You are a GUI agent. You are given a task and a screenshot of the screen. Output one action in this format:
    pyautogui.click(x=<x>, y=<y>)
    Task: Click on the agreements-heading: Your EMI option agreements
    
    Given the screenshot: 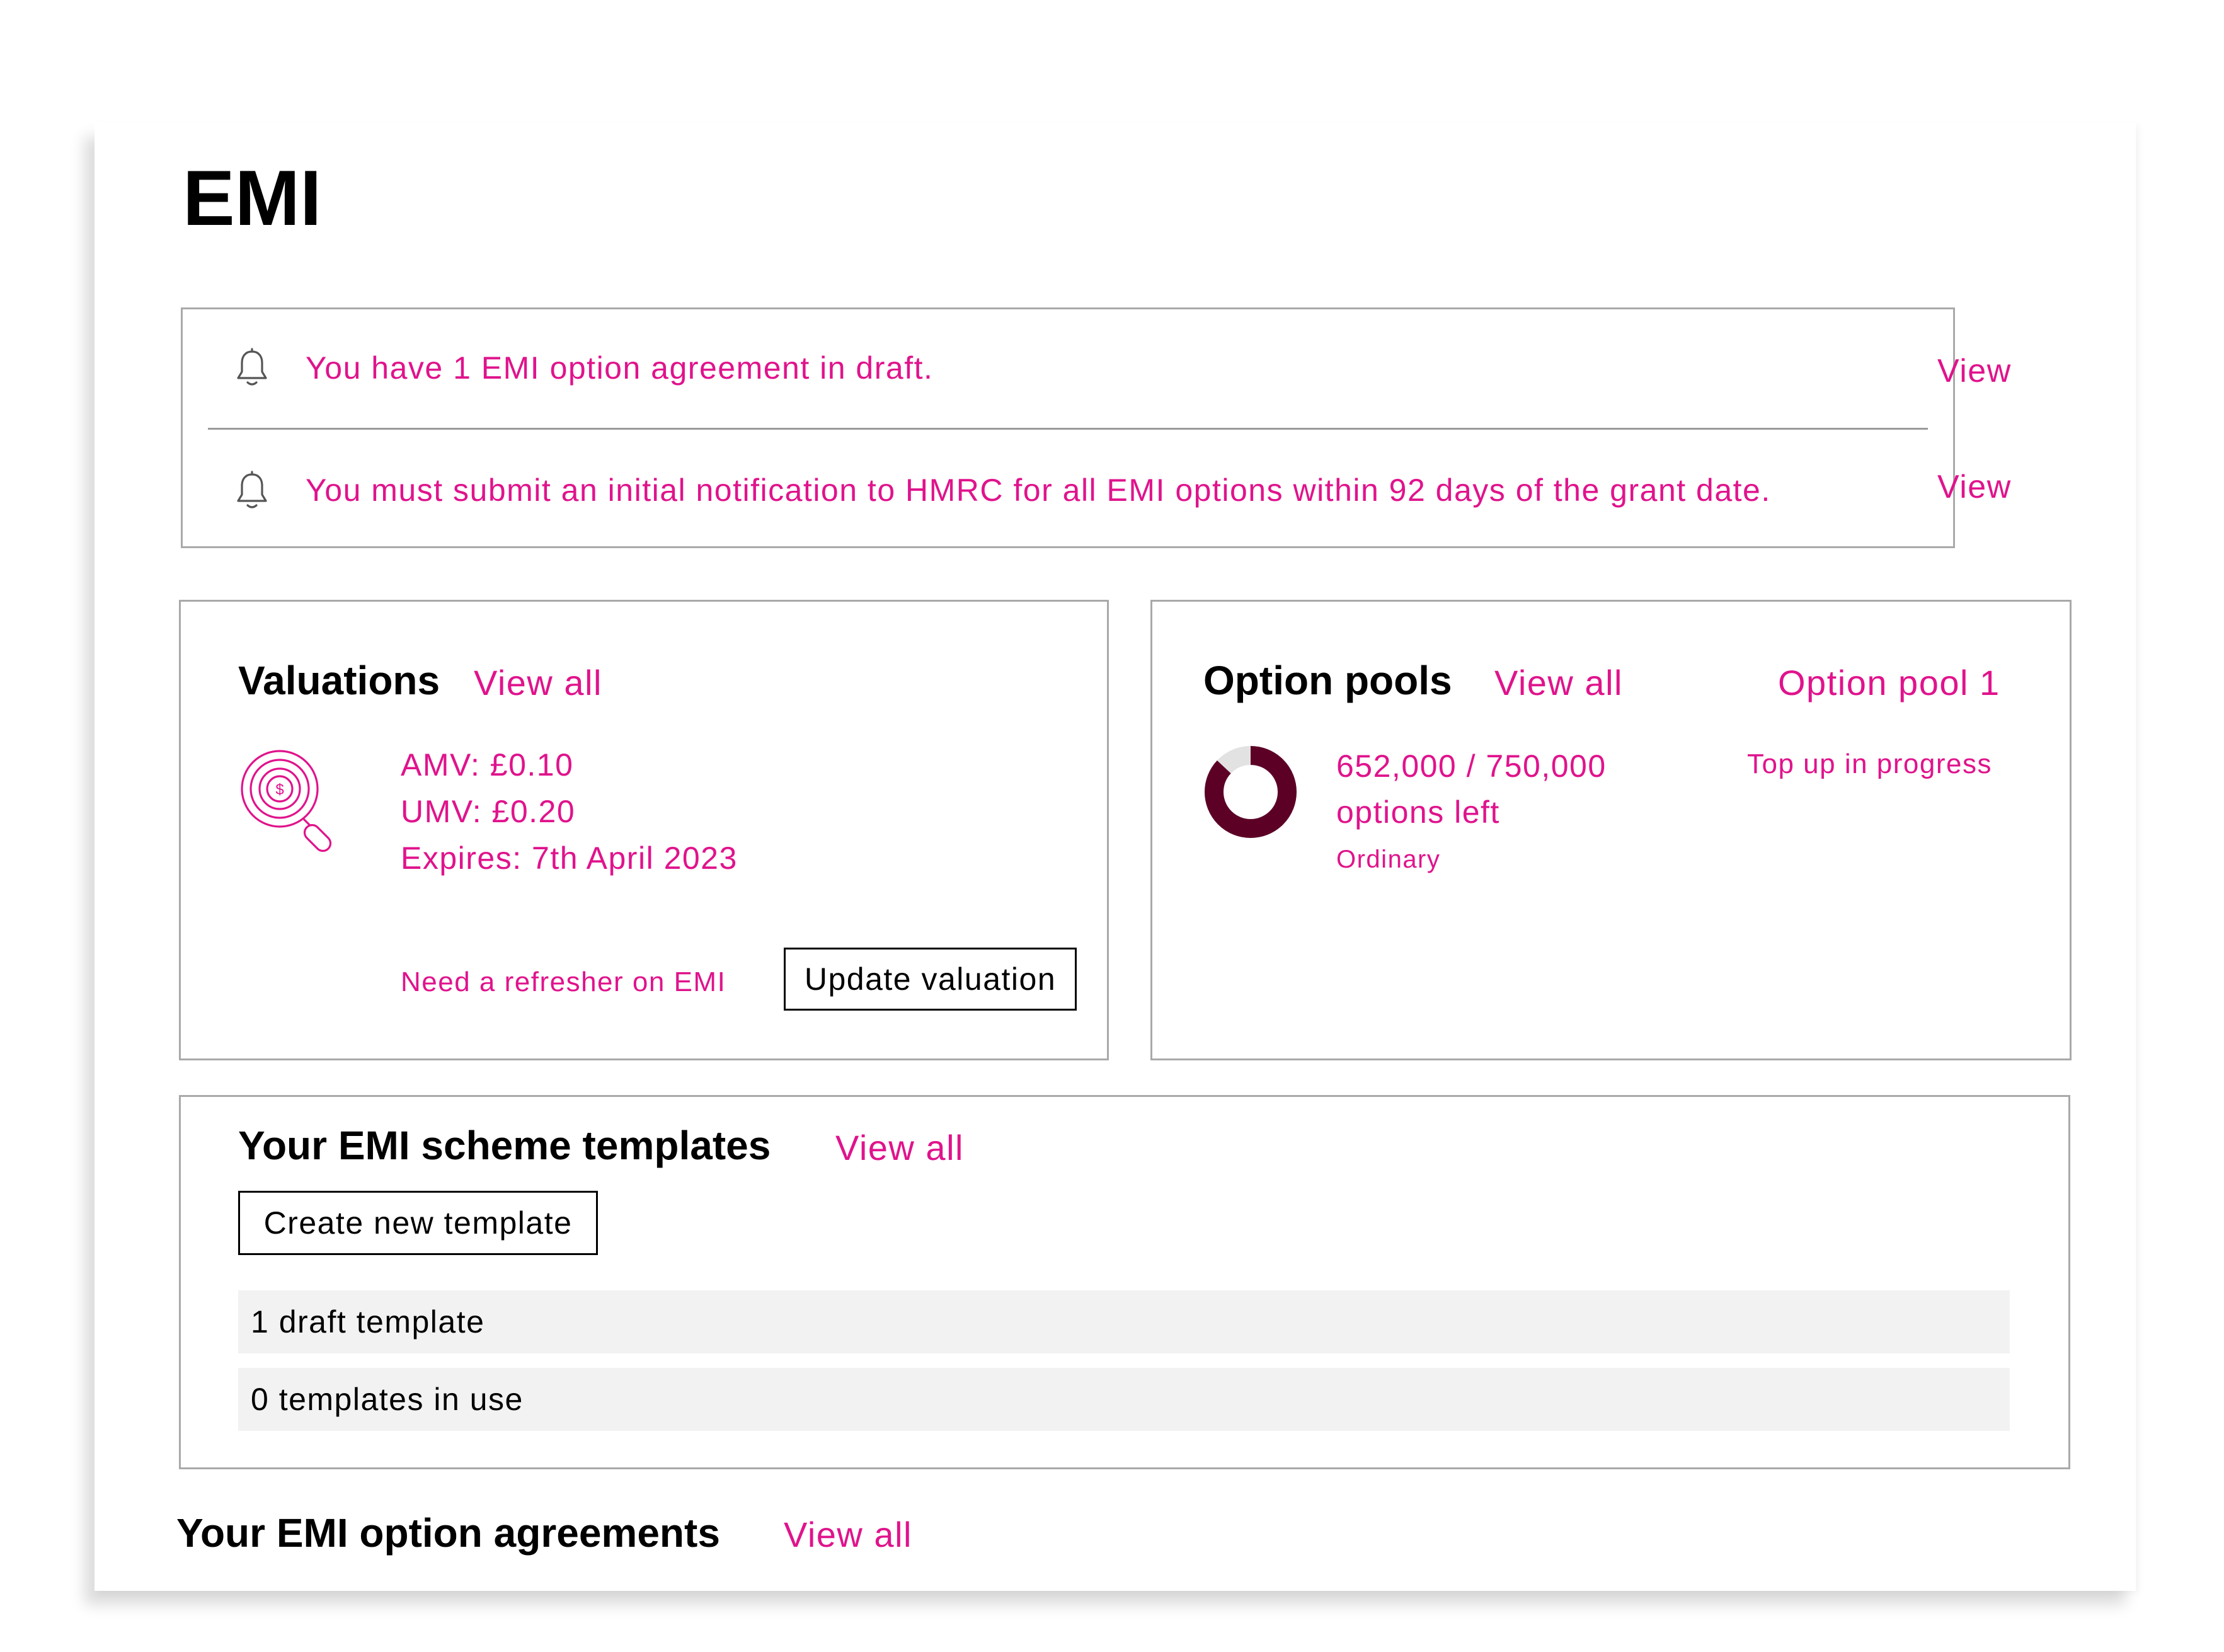 What is the action you would take?
    pyautogui.click(x=448, y=1533)
    